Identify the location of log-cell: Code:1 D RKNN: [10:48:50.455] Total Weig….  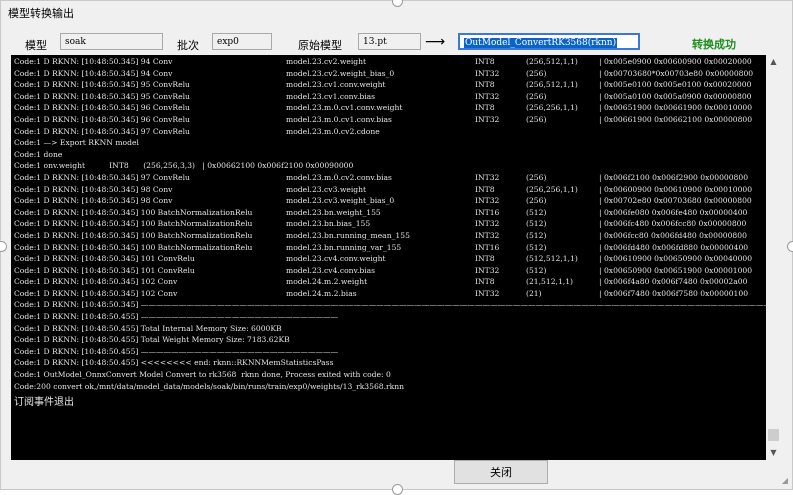
(152, 340).